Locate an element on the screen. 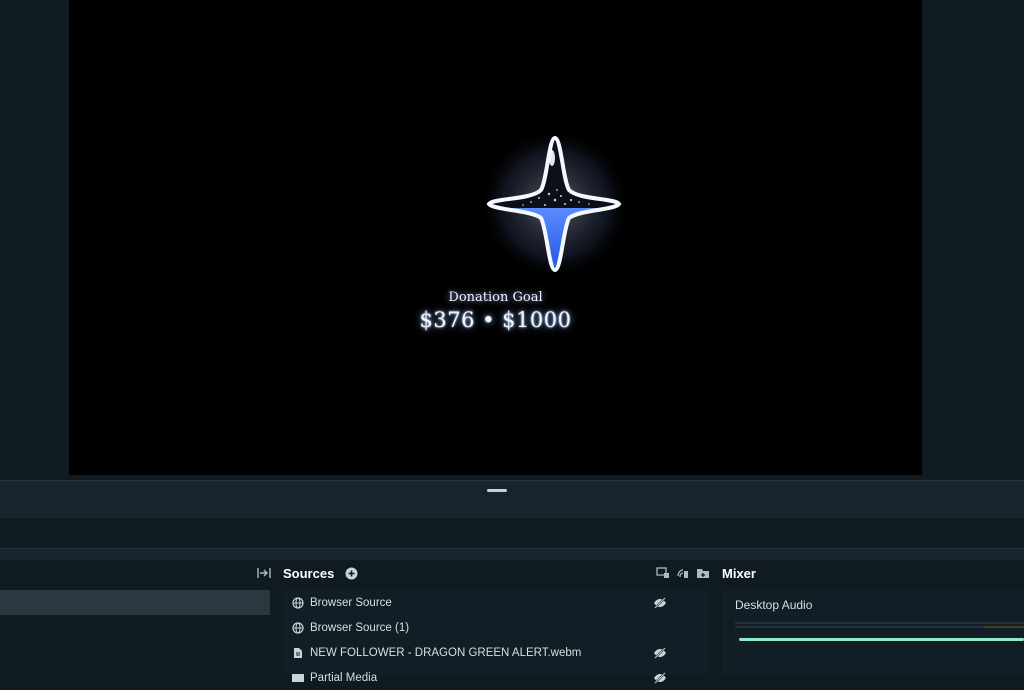 The width and height of the screenshot is (1024, 690). source-item: Browser Source (1) is located at coordinates (496, 627).